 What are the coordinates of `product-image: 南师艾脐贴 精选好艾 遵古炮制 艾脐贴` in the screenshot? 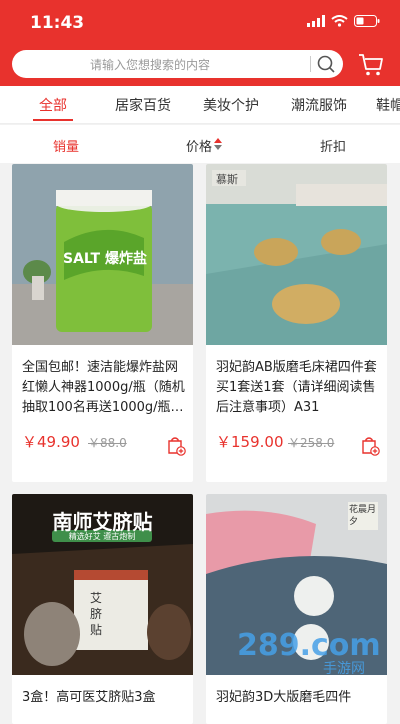 It's located at (102, 584).